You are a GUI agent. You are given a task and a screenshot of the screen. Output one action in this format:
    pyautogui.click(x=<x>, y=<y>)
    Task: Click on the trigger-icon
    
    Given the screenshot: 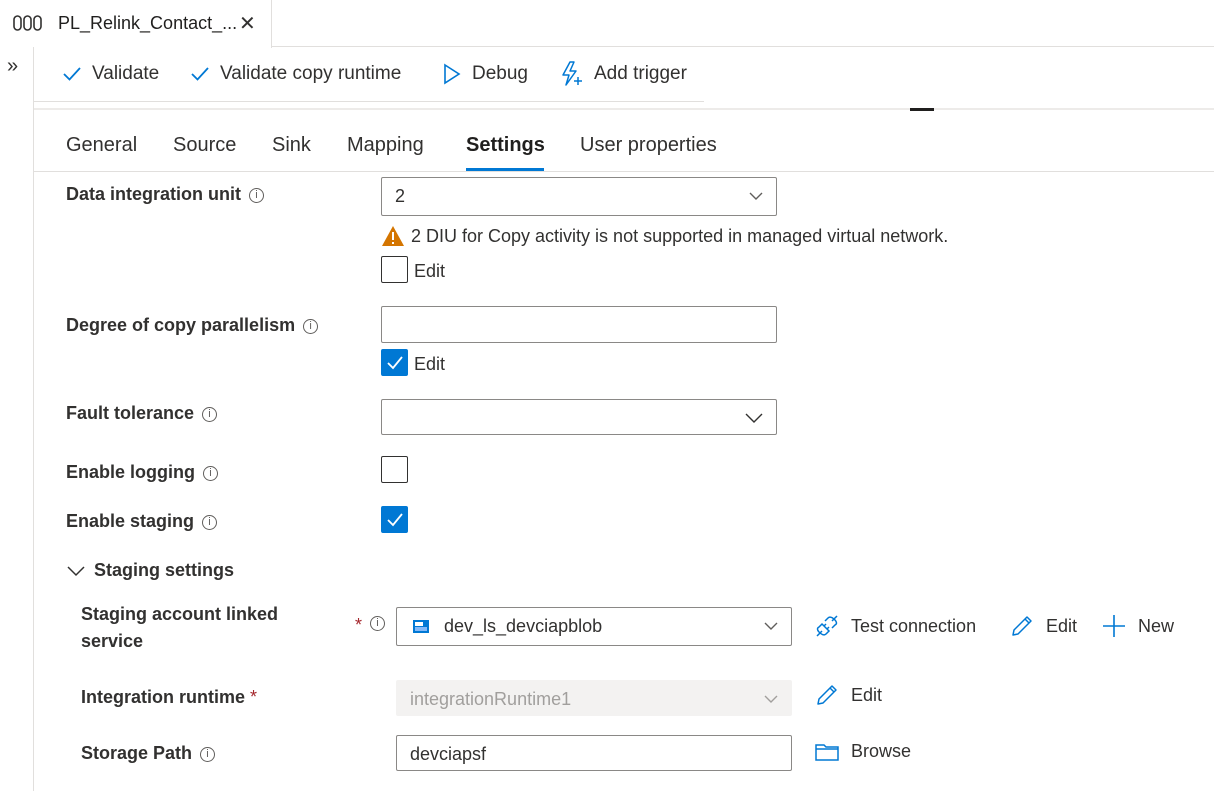 What is the action you would take?
    pyautogui.click(x=572, y=73)
    